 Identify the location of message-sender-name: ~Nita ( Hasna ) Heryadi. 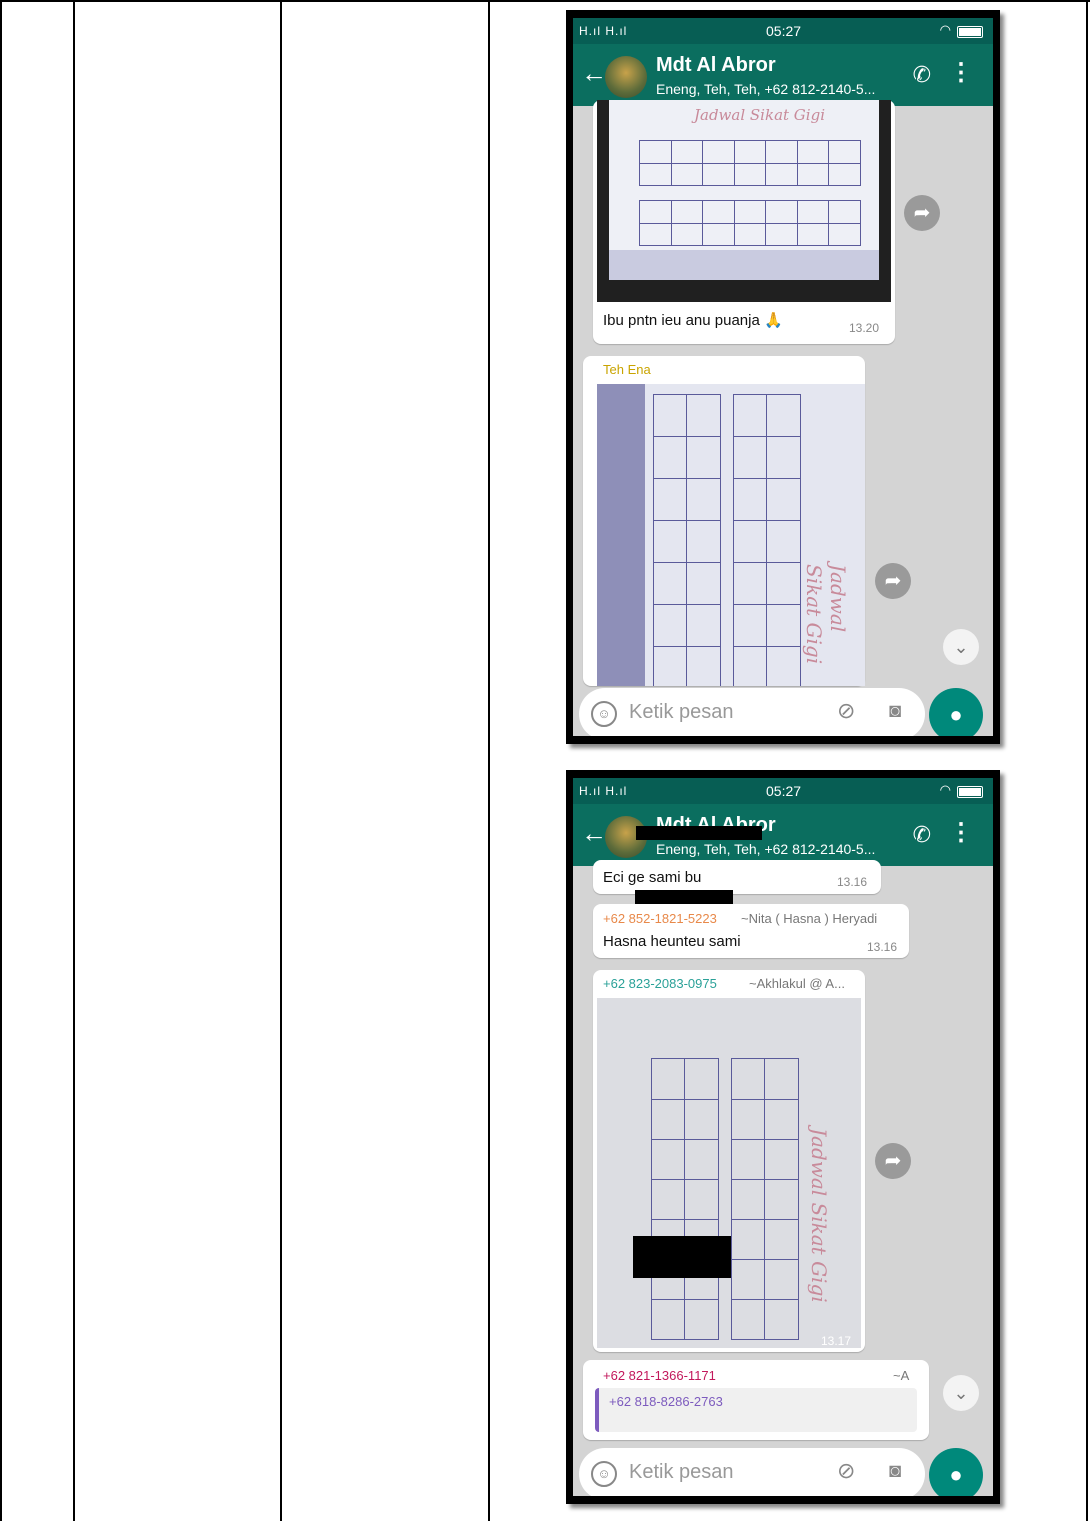
(809, 918).